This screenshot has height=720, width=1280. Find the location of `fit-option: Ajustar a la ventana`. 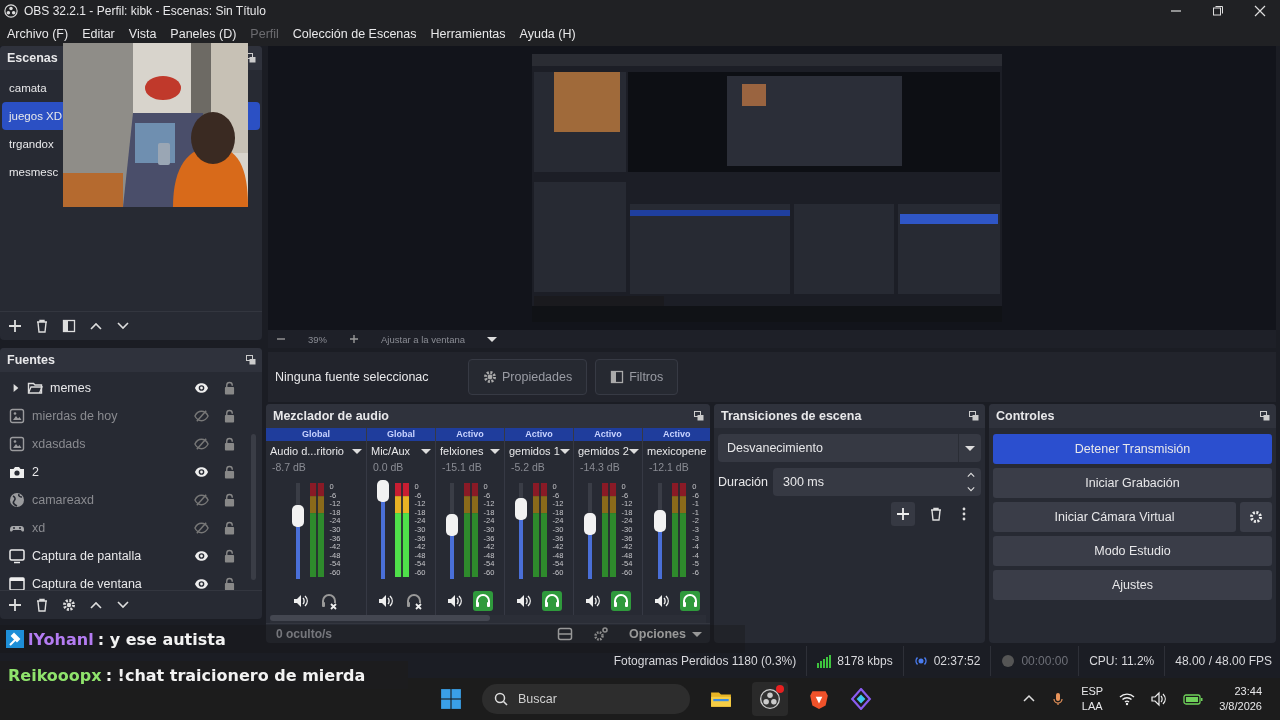

fit-option: Ajustar a la ventana is located at coordinates (423, 339).